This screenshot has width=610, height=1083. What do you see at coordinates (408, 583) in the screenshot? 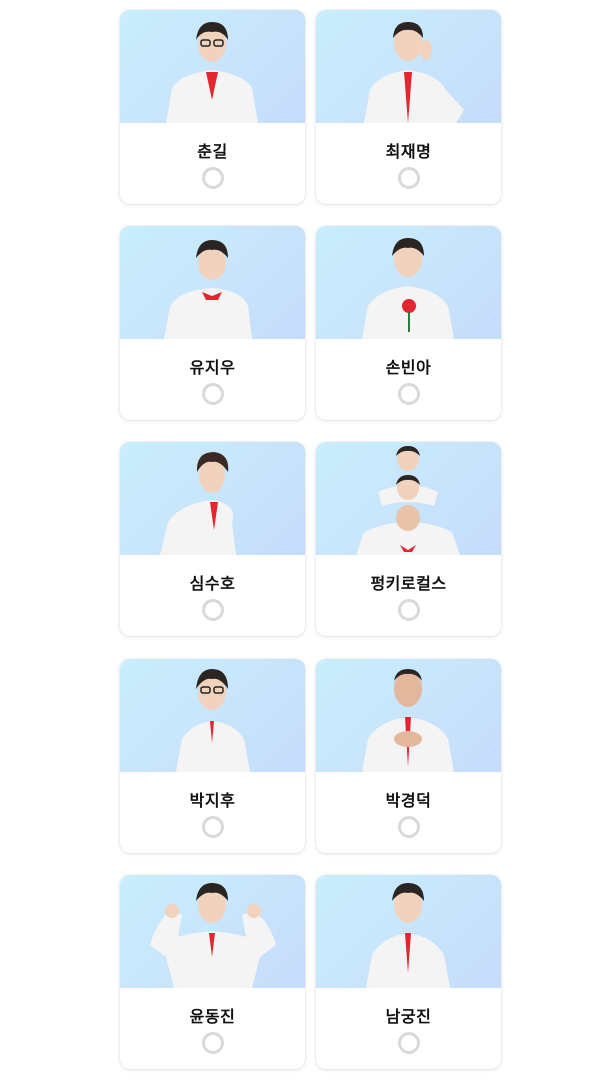
I see `candidate-name: 펑키로컬스` at bounding box center [408, 583].